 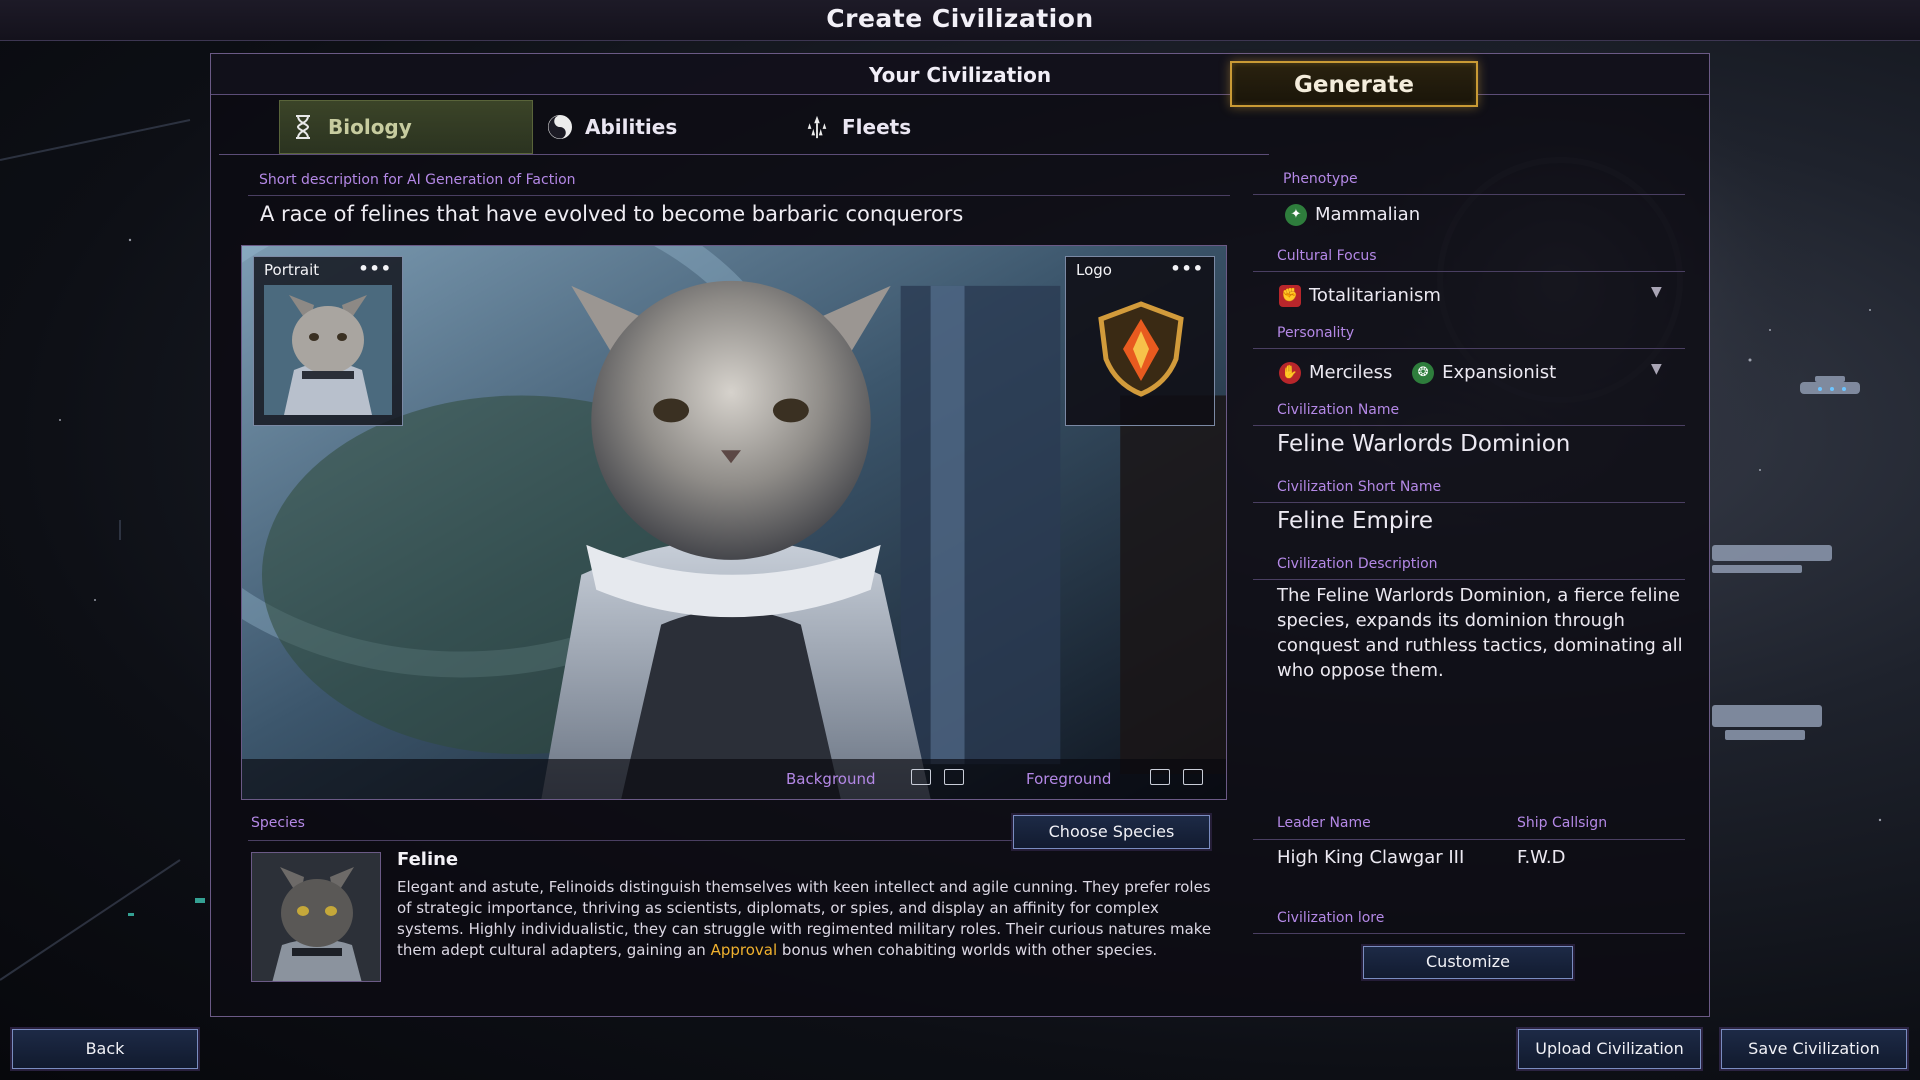 I want to click on mammal-icon: ✦, so click(x=1296, y=214).